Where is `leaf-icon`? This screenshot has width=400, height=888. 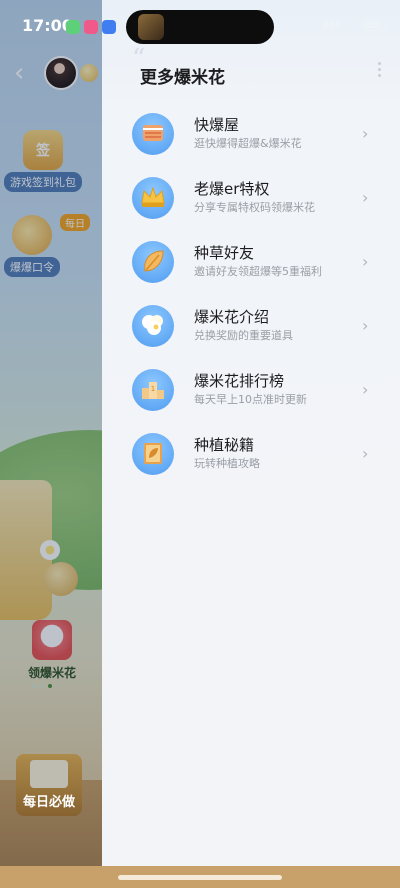 leaf-icon is located at coordinates (153, 262).